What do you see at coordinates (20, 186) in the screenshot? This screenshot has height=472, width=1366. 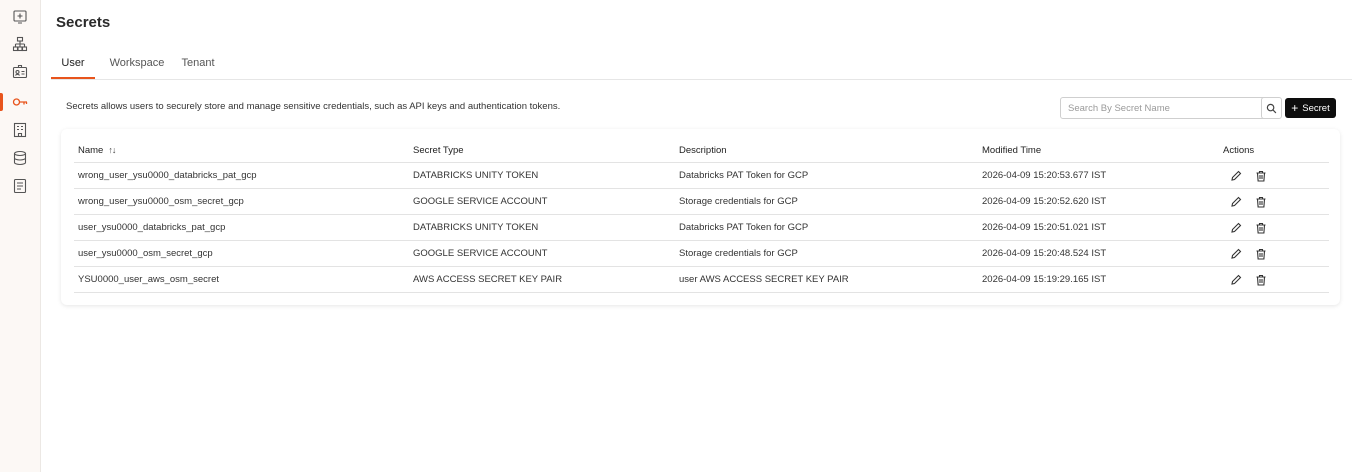 I see `document-list-icon` at bounding box center [20, 186].